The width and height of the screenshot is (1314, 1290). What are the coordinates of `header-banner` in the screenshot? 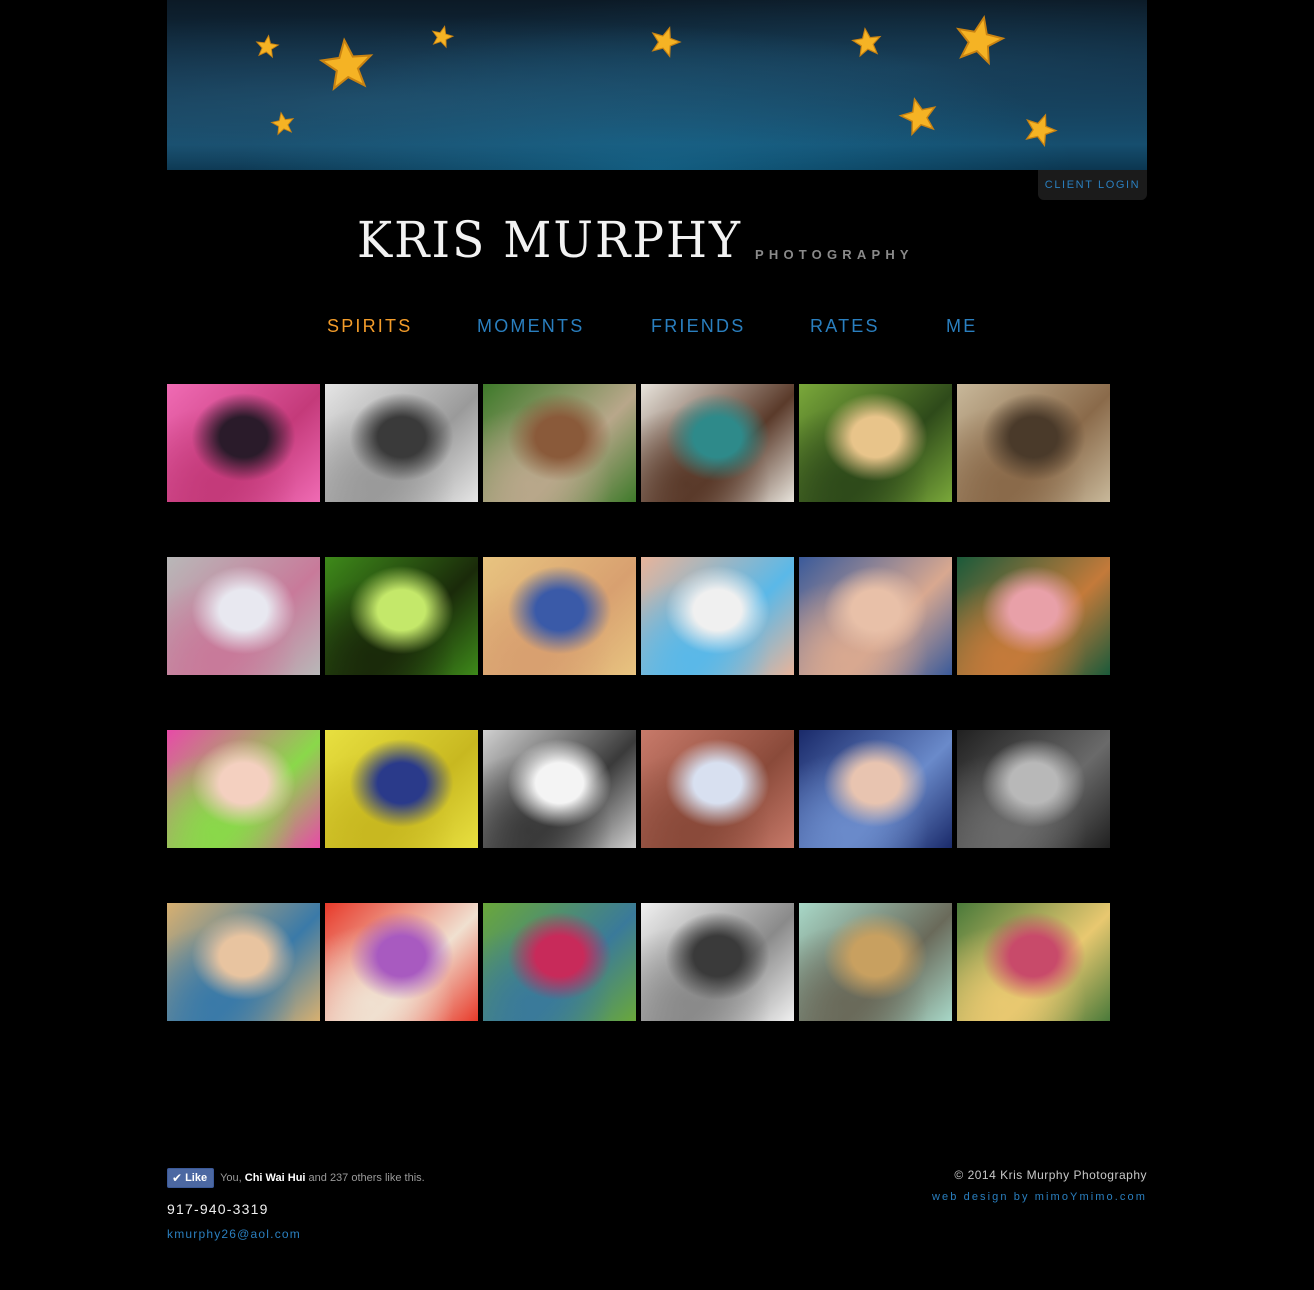 It's located at (657, 85).